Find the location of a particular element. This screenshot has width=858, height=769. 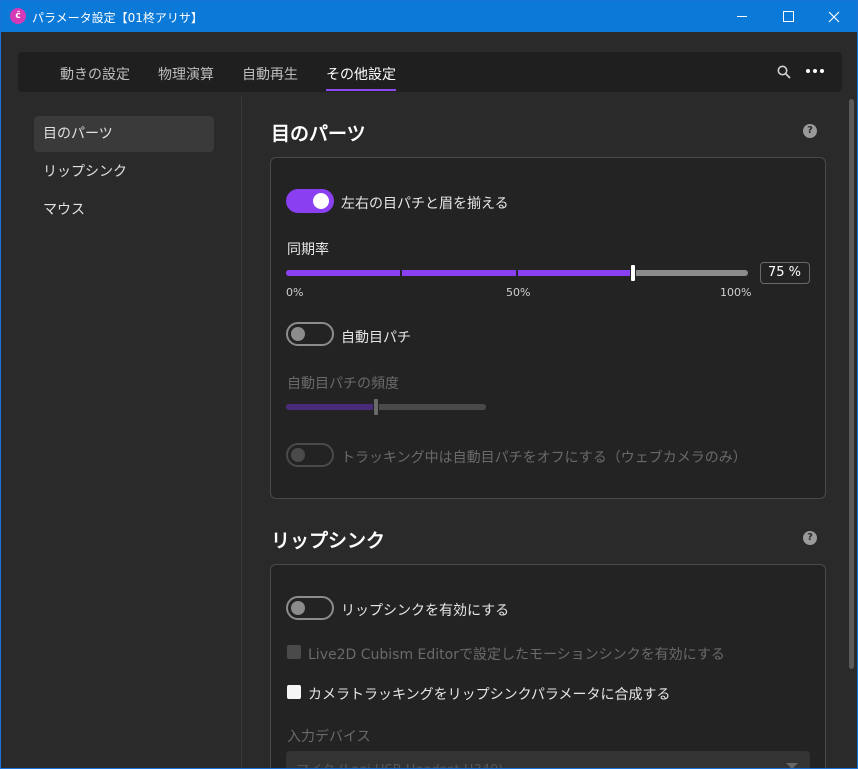

tab-other-settings: その他設定 is located at coordinates (361, 74).